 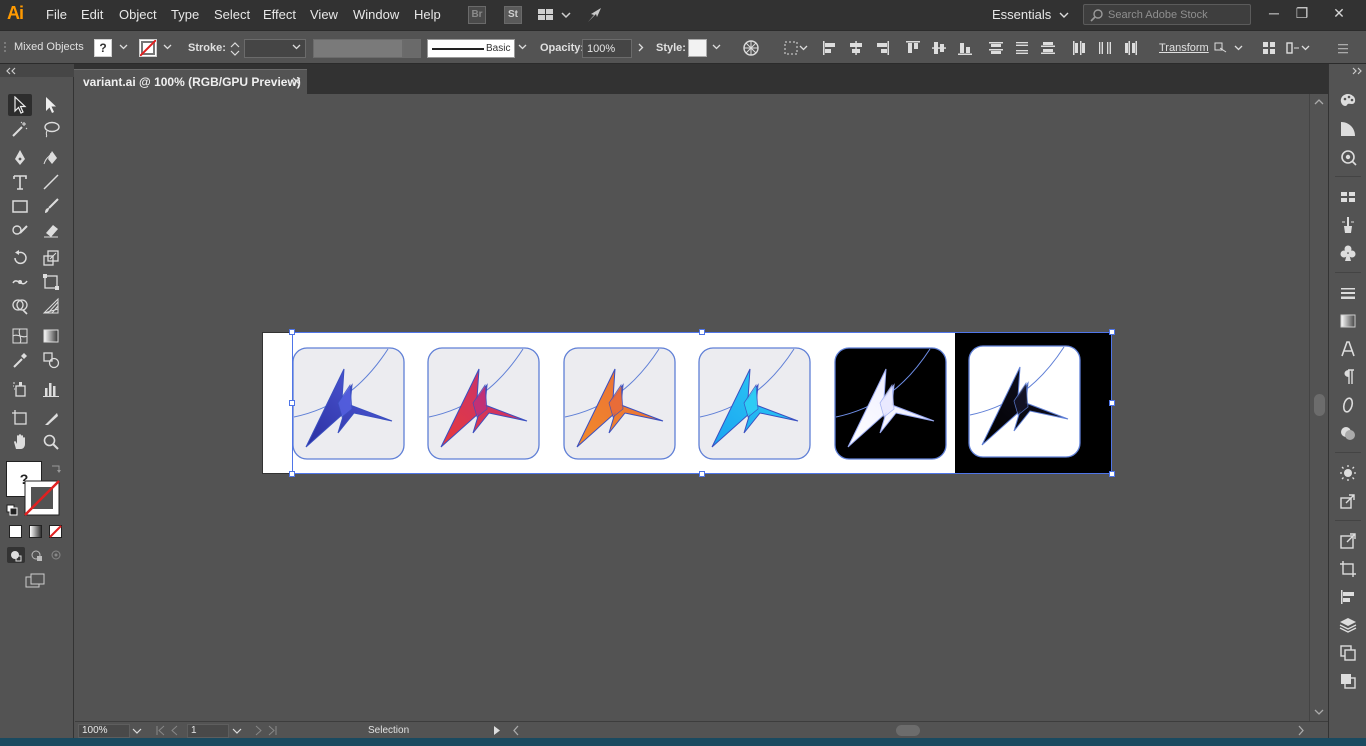 What do you see at coordinates (595, 15) in the screenshot?
I see `gpu-performance-button` at bounding box center [595, 15].